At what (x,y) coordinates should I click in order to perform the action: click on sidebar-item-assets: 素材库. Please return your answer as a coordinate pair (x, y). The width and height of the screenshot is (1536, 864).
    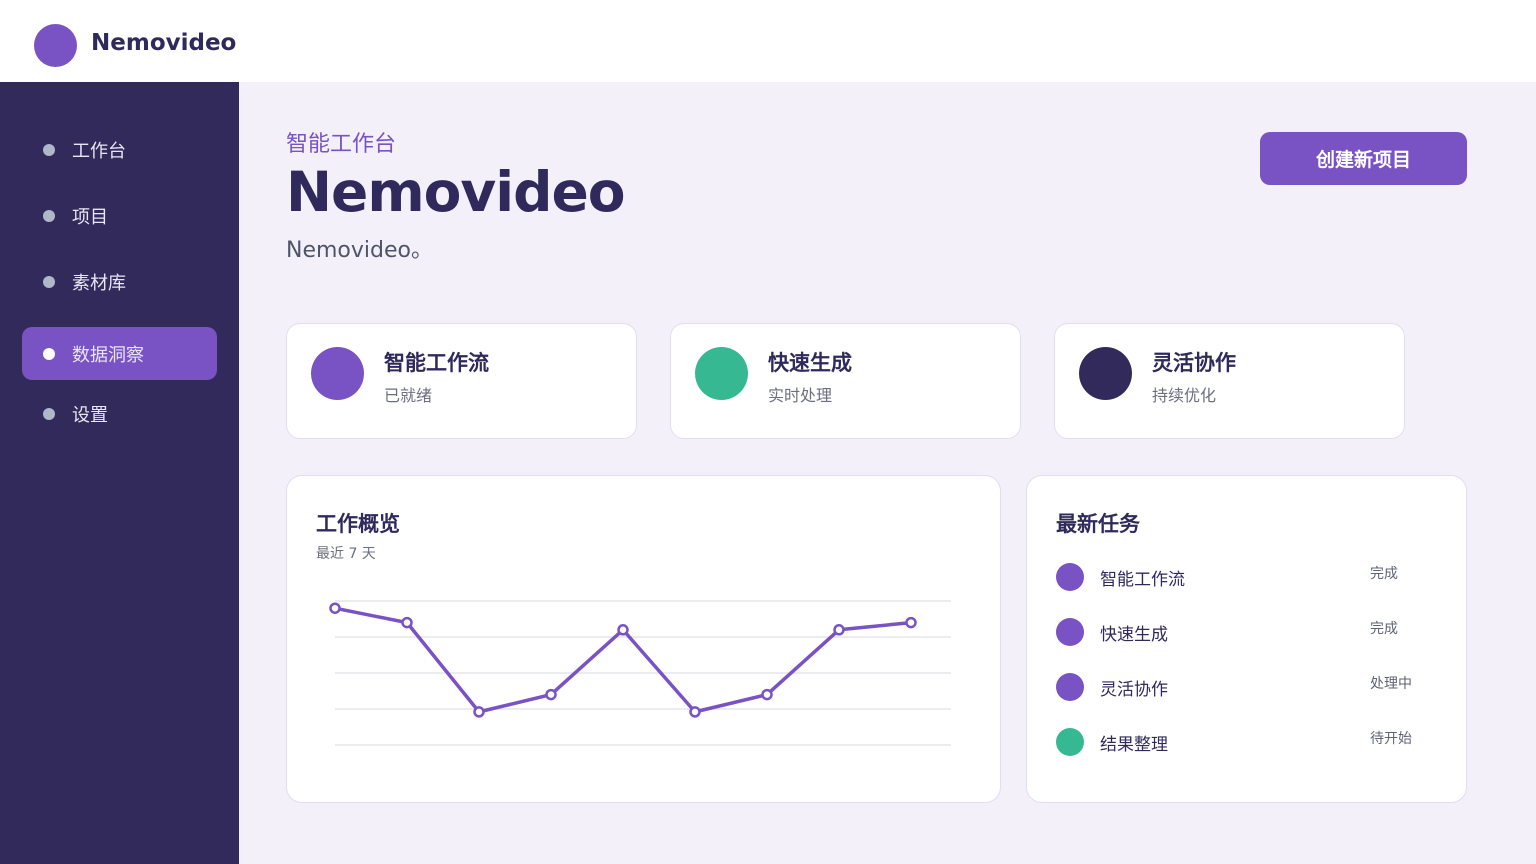
    Looking at the image, I should click on (119, 281).